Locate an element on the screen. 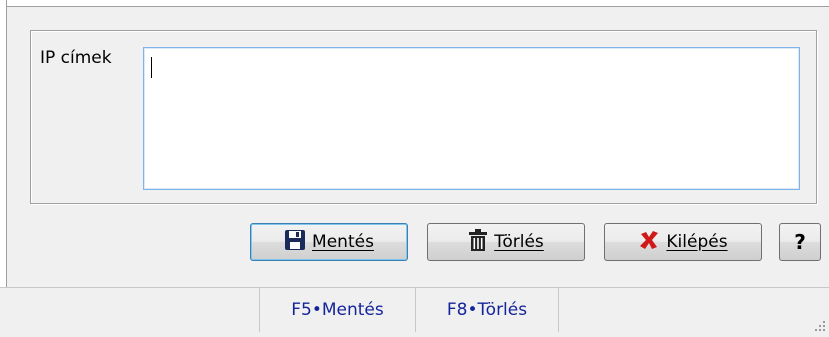 The image size is (829, 337). exit-button: Kilépés is located at coordinates (683, 242).